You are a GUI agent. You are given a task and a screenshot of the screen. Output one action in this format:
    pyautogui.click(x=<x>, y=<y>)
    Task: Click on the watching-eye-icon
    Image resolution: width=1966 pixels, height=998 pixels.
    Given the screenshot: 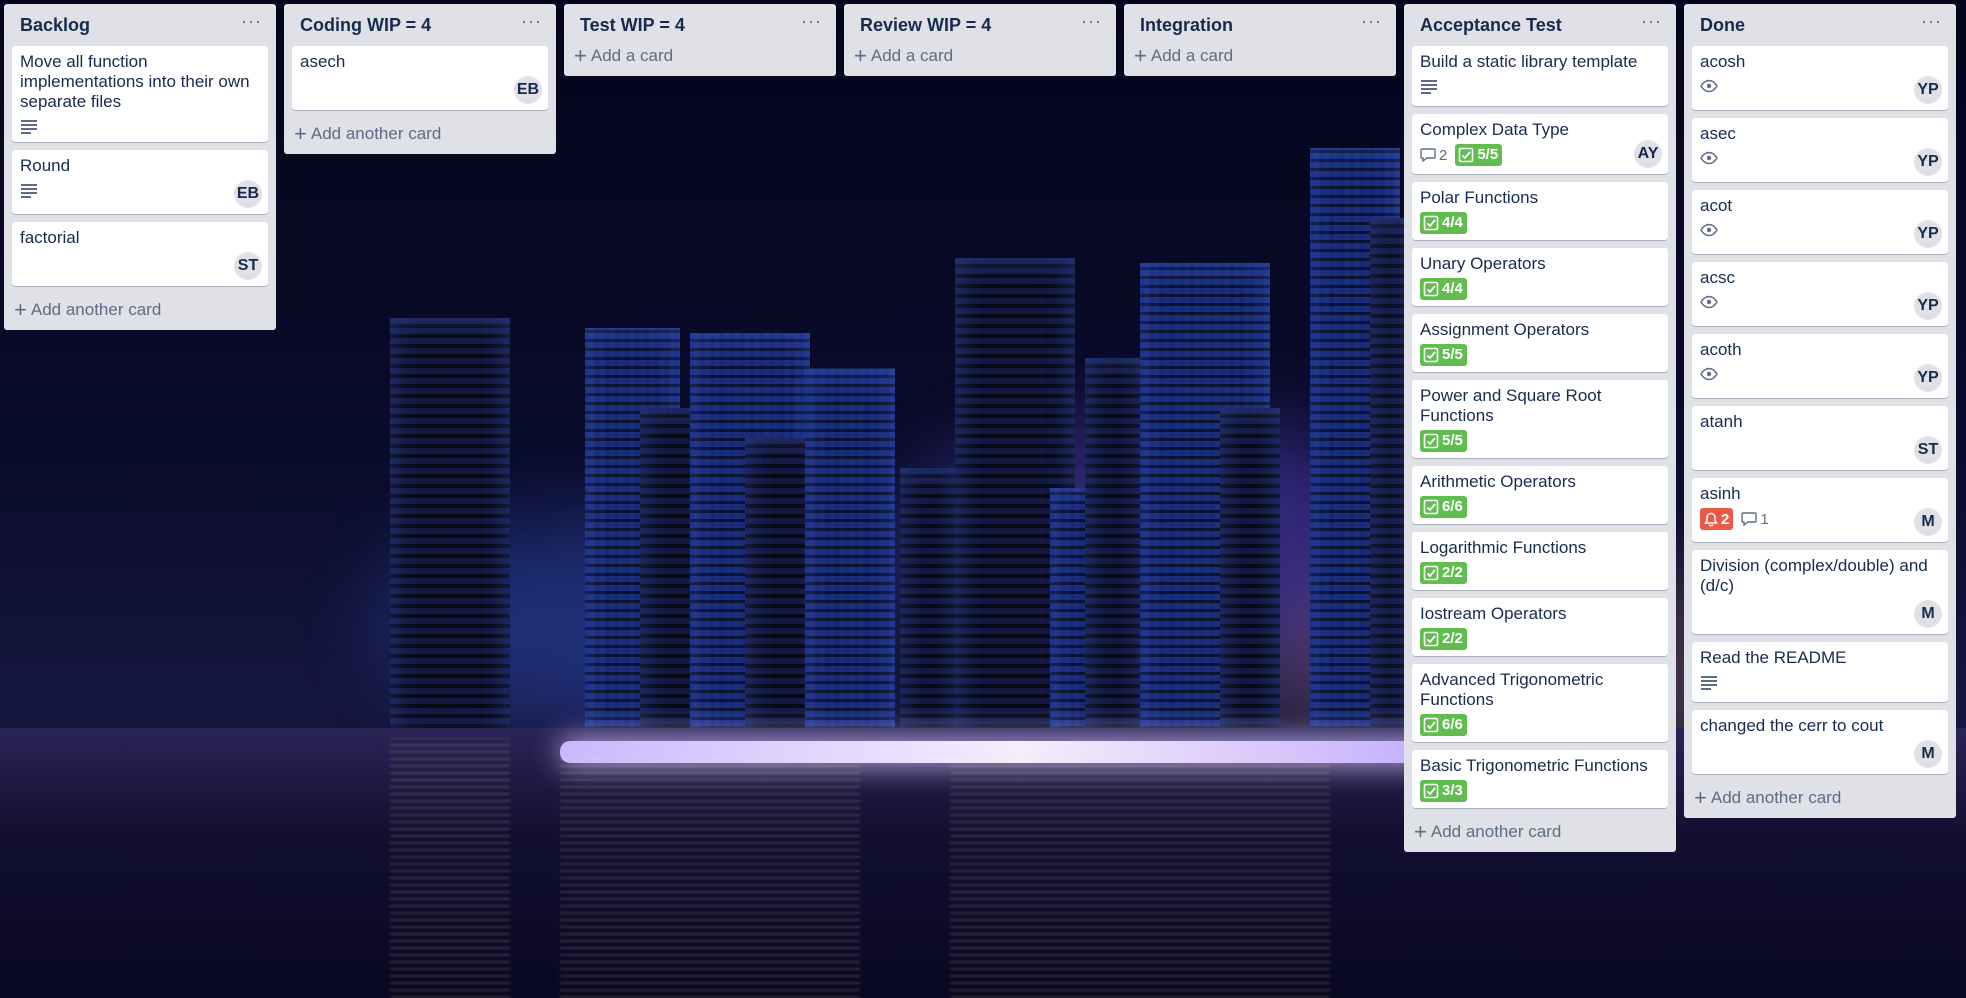 What is the action you would take?
    pyautogui.click(x=1709, y=302)
    